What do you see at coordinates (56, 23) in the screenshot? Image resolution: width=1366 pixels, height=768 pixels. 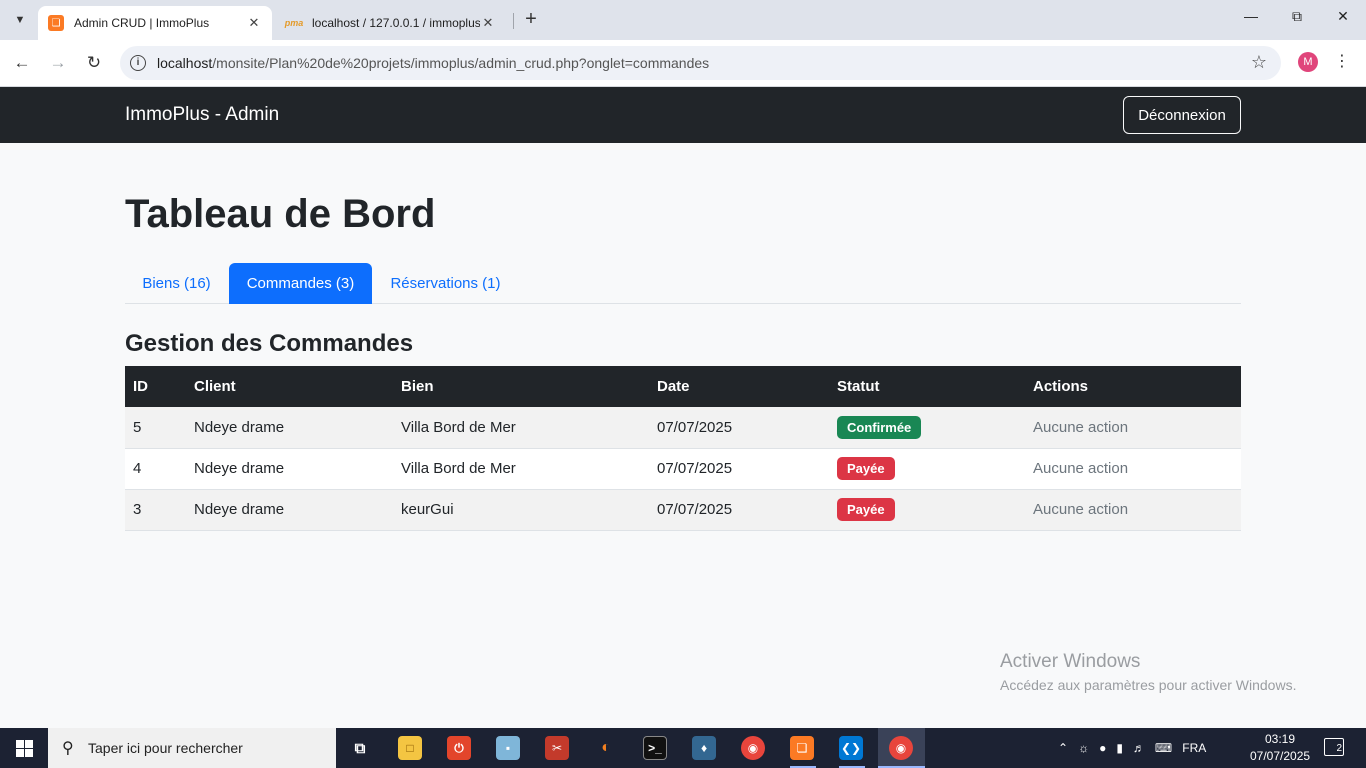 I see `xampp-favicon-icon: ❏` at bounding box center [56, 23].